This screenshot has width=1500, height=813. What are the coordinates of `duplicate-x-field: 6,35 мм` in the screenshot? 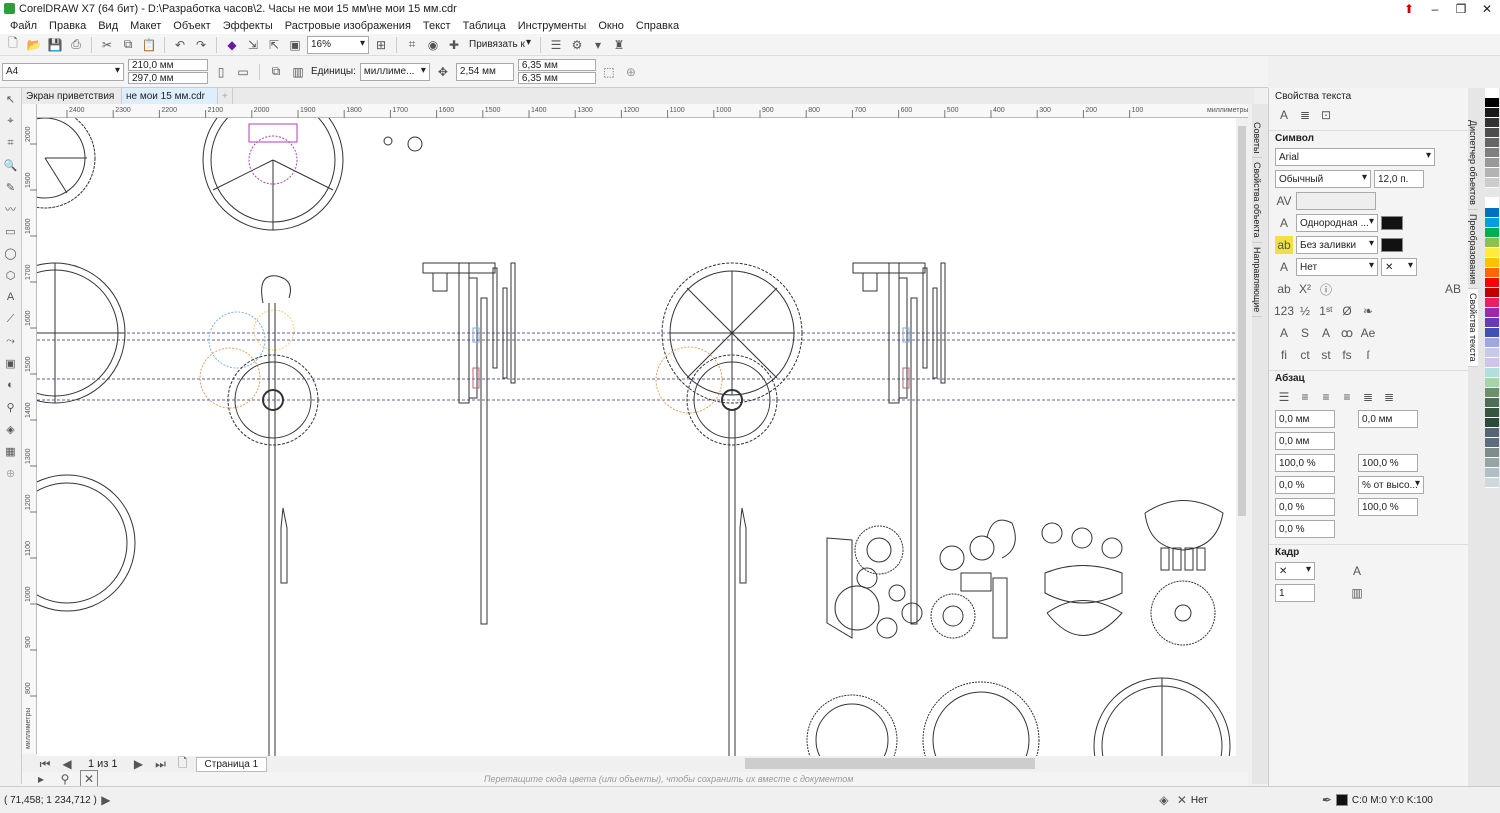 It's located at (556, 65).